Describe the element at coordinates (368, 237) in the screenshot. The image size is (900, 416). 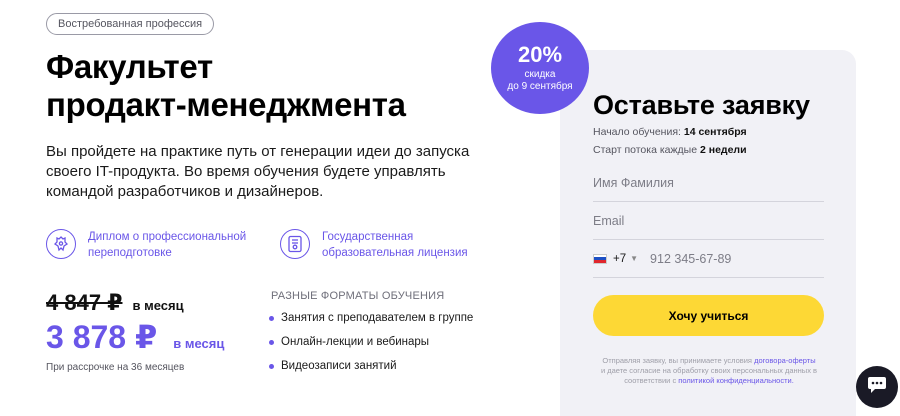
I see `feature-license-line-1: Государственная` at that location.